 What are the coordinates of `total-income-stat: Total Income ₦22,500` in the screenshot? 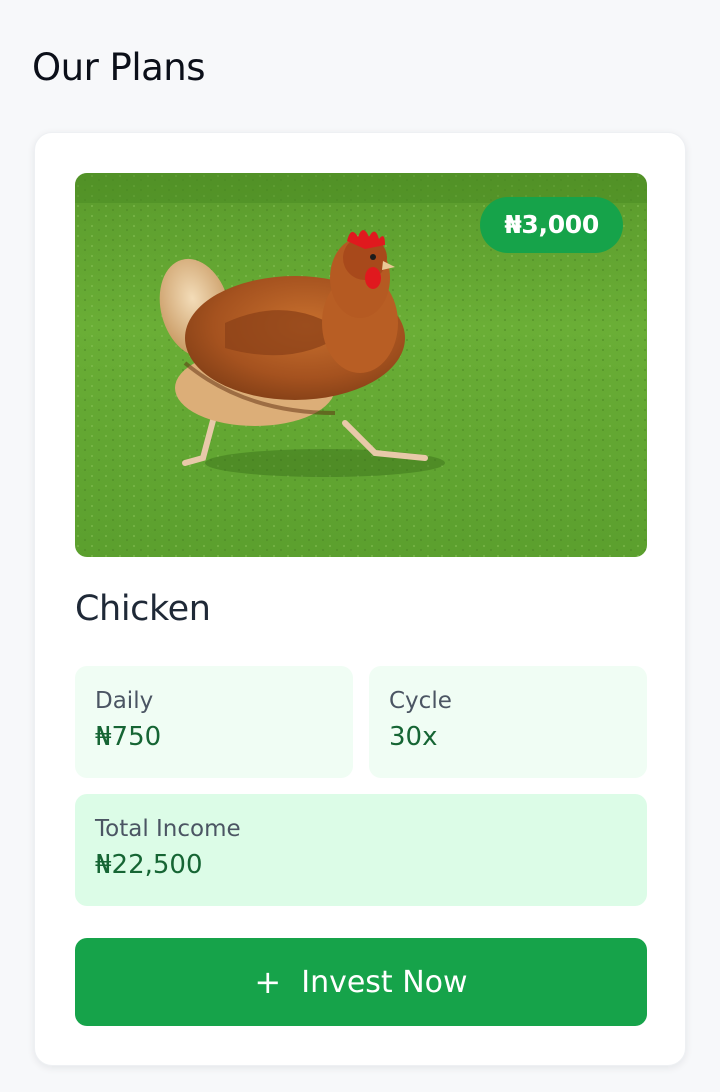 It's located at (361, 850).